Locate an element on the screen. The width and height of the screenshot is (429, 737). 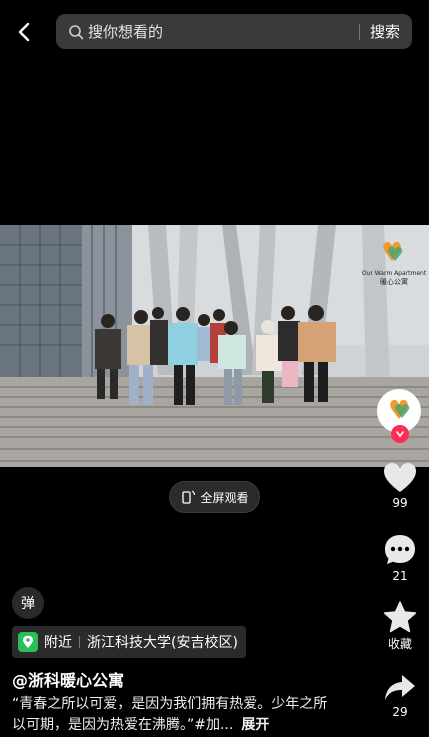
star-icon is located at coordinates (400, 617).